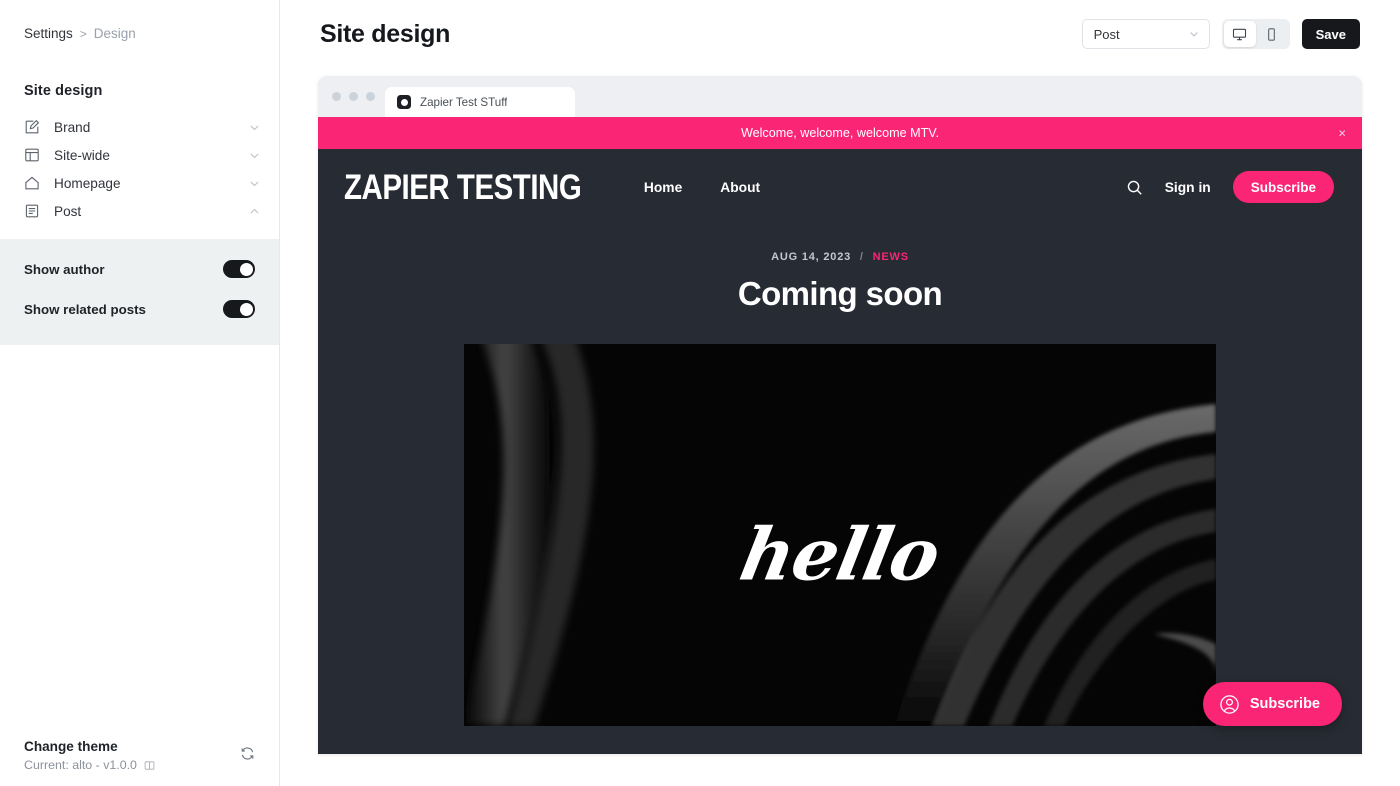 The height and width of the screenshot is (786, 1400). I want to click on sidebar-item-brand: Brand, so click(139, 127).